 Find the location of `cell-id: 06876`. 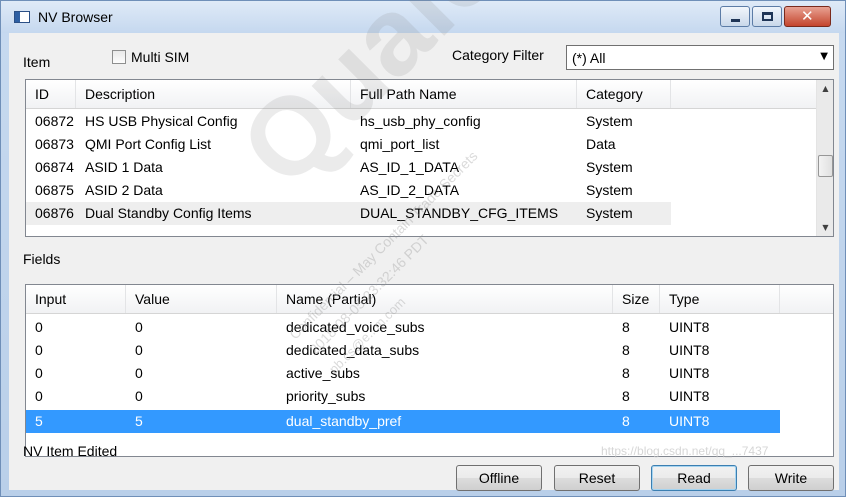

cell-id: 06876 is located at coordinates (54, 213).